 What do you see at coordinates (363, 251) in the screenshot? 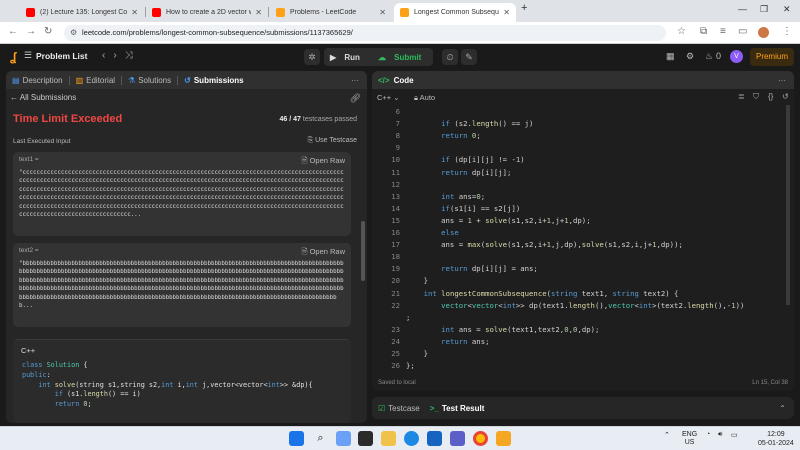
I see `left-scrollbar` at bounding box center [363, 251].